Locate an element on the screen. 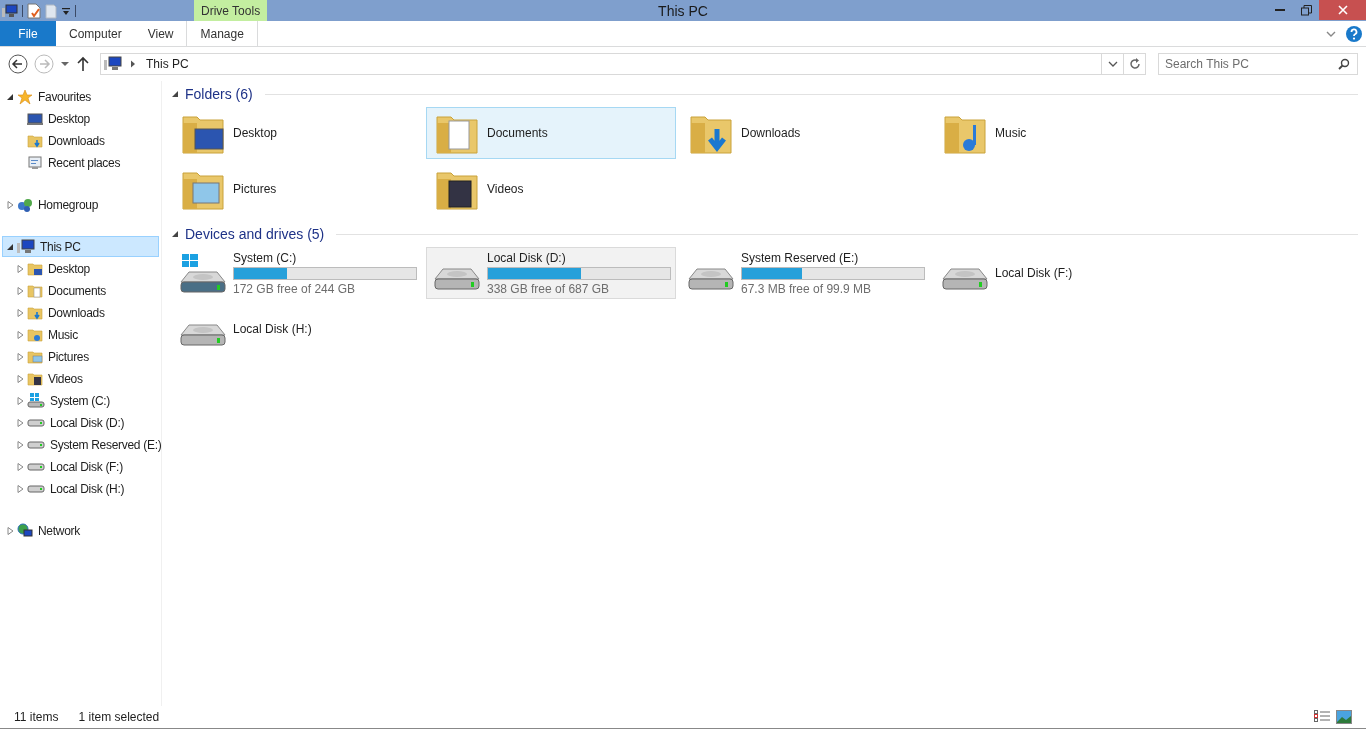  nav-tree-item: Homegroup is located at coordinates (80, 204).